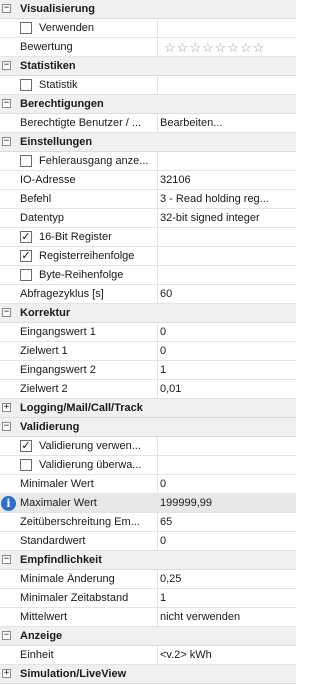 This screenshot has height=685, width=320. What do you see at coordinates (44, 351) in the screenshot?
I see `label-zielwert-1: Zielwert 1` at bounding box center [44, 351].